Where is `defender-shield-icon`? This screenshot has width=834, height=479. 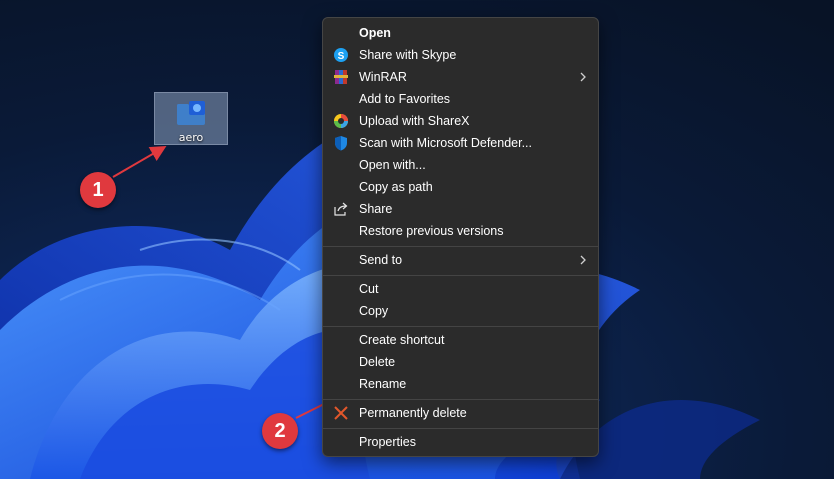
defender-shield-icon is located at coordinates (341, 143).